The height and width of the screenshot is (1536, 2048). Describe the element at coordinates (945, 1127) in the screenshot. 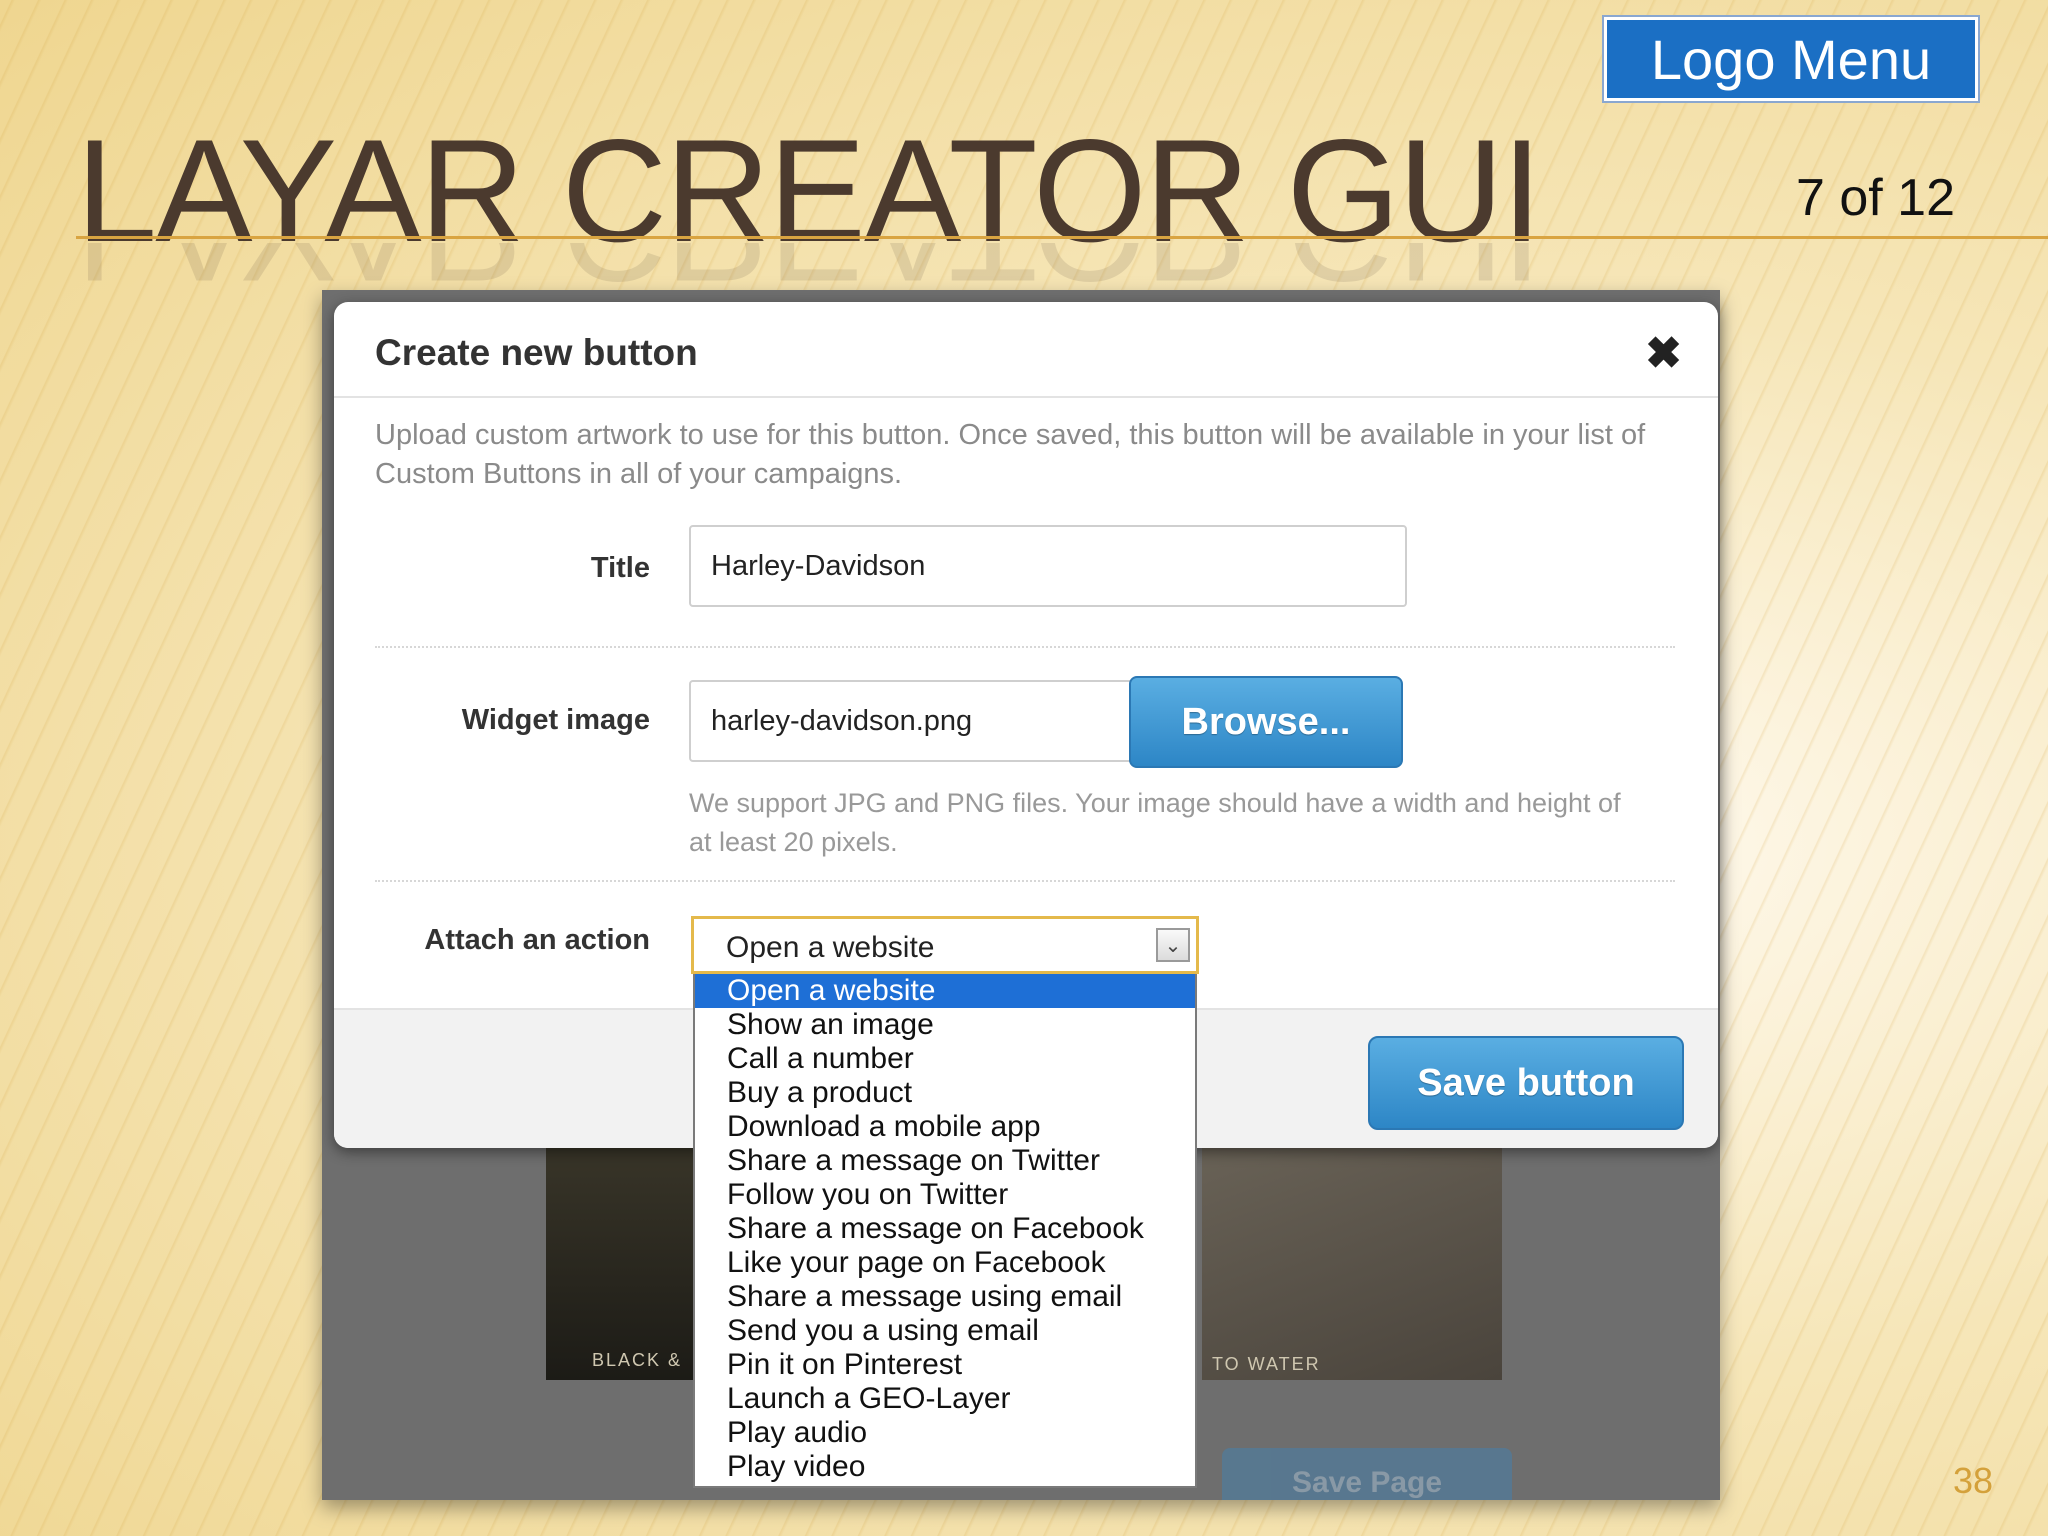

I see `action-option: Download a mobile app` at that location.